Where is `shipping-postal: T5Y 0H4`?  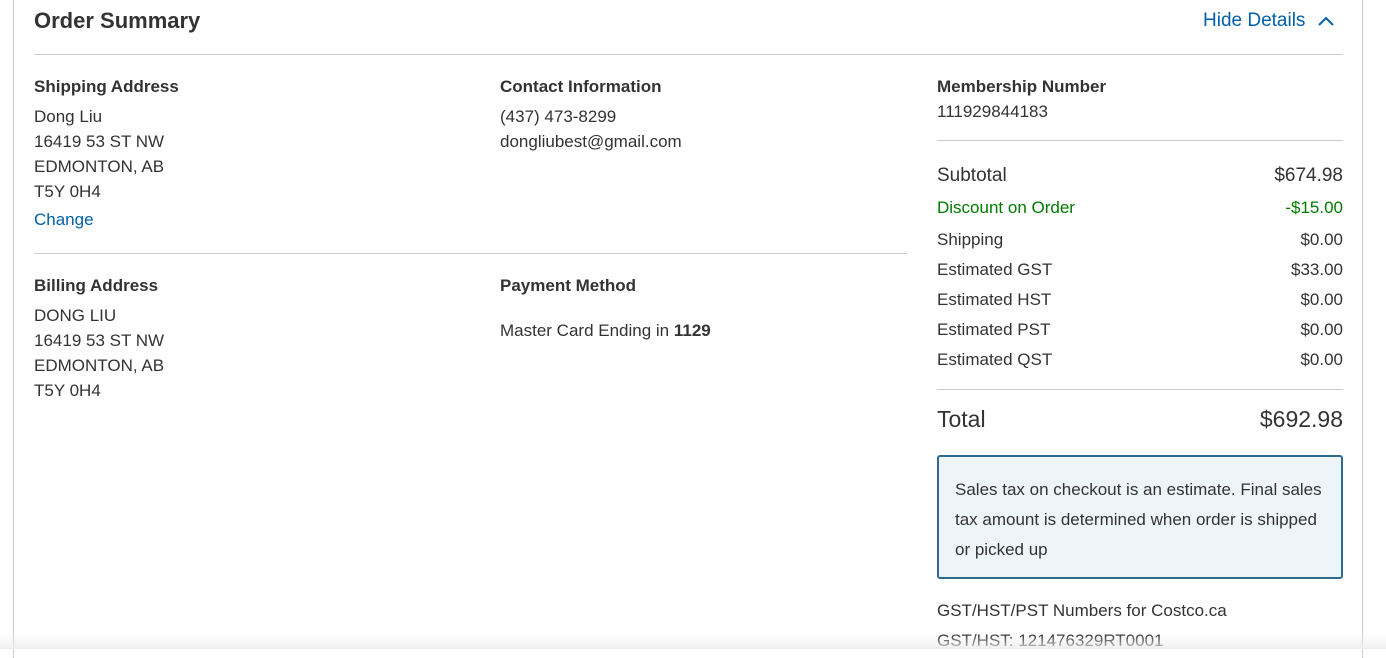 shipping-postal: T5Y 0H4 is located at coordinates (67, 191).